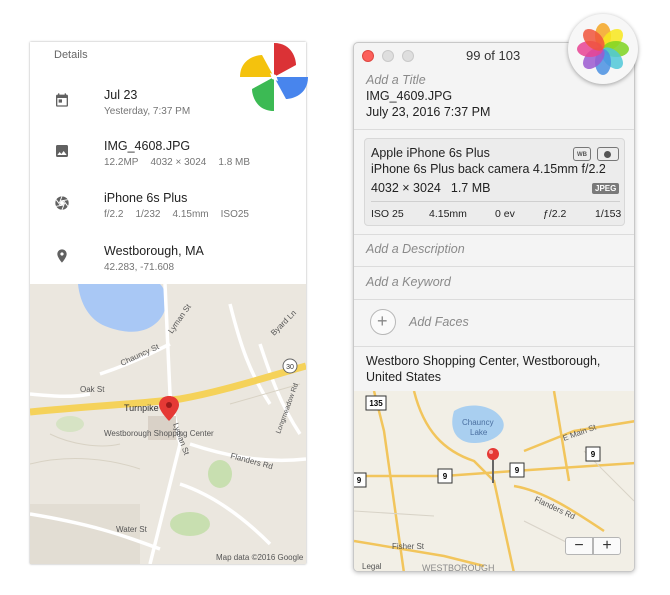 This screenshot has height=595, width=670. I want to click on map-legal-link: Legal, so click(372, 566).